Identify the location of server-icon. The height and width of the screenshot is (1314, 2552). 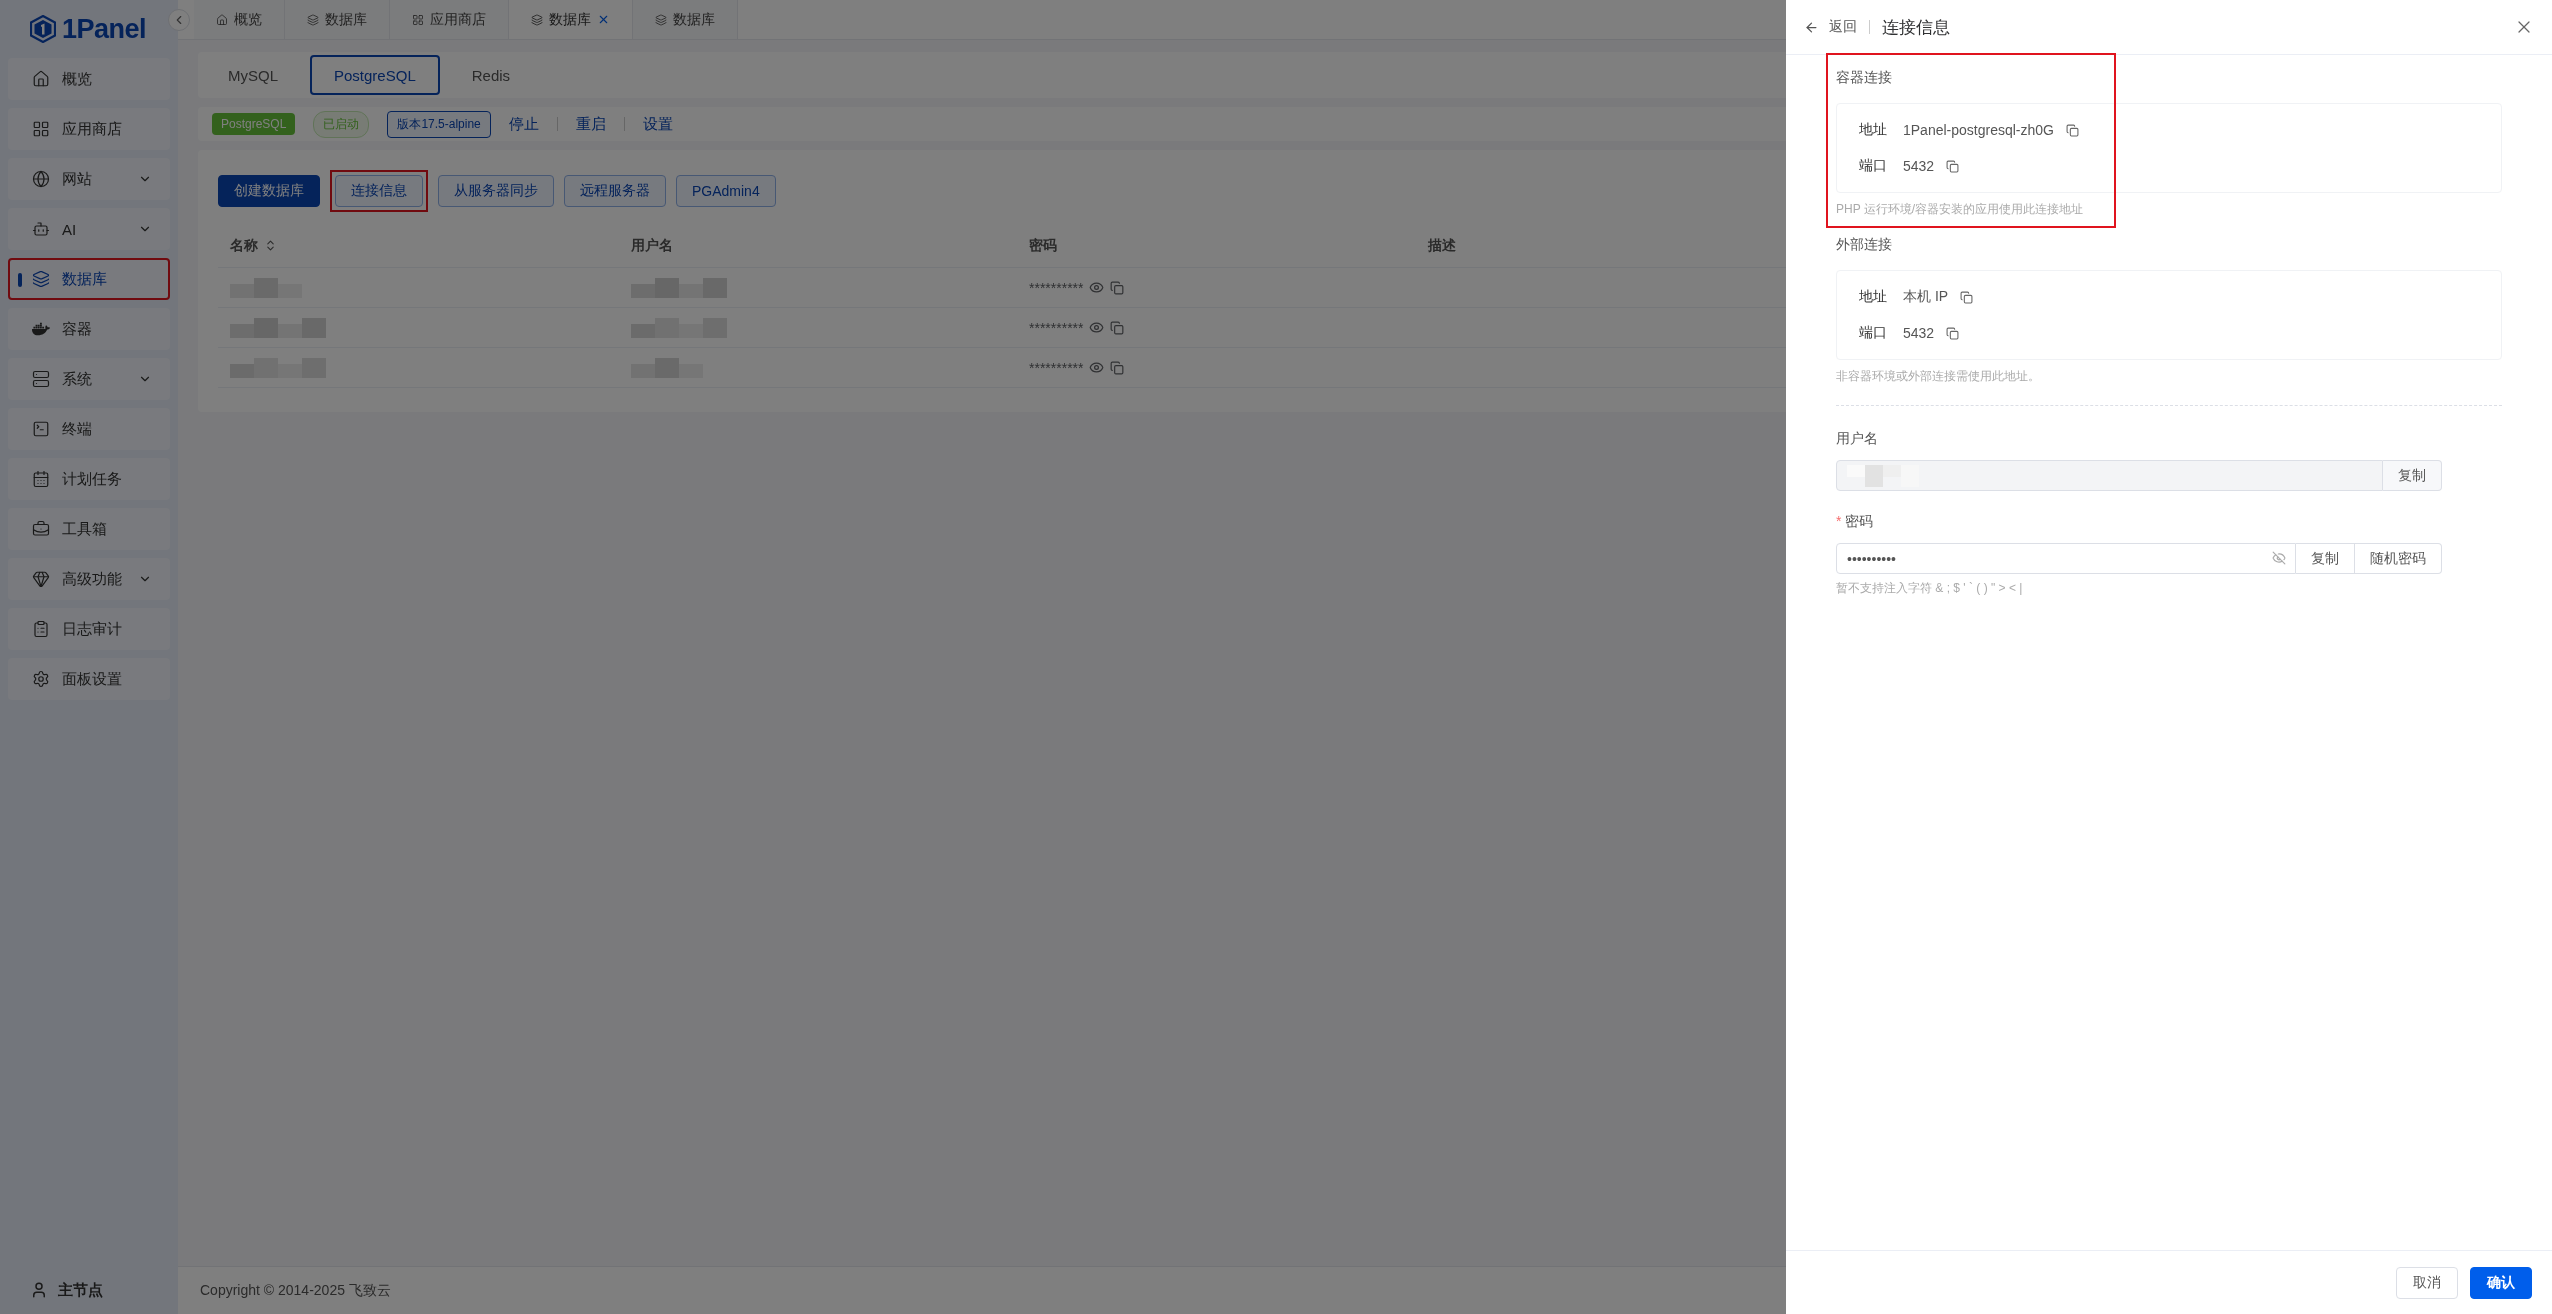
(41, 379).